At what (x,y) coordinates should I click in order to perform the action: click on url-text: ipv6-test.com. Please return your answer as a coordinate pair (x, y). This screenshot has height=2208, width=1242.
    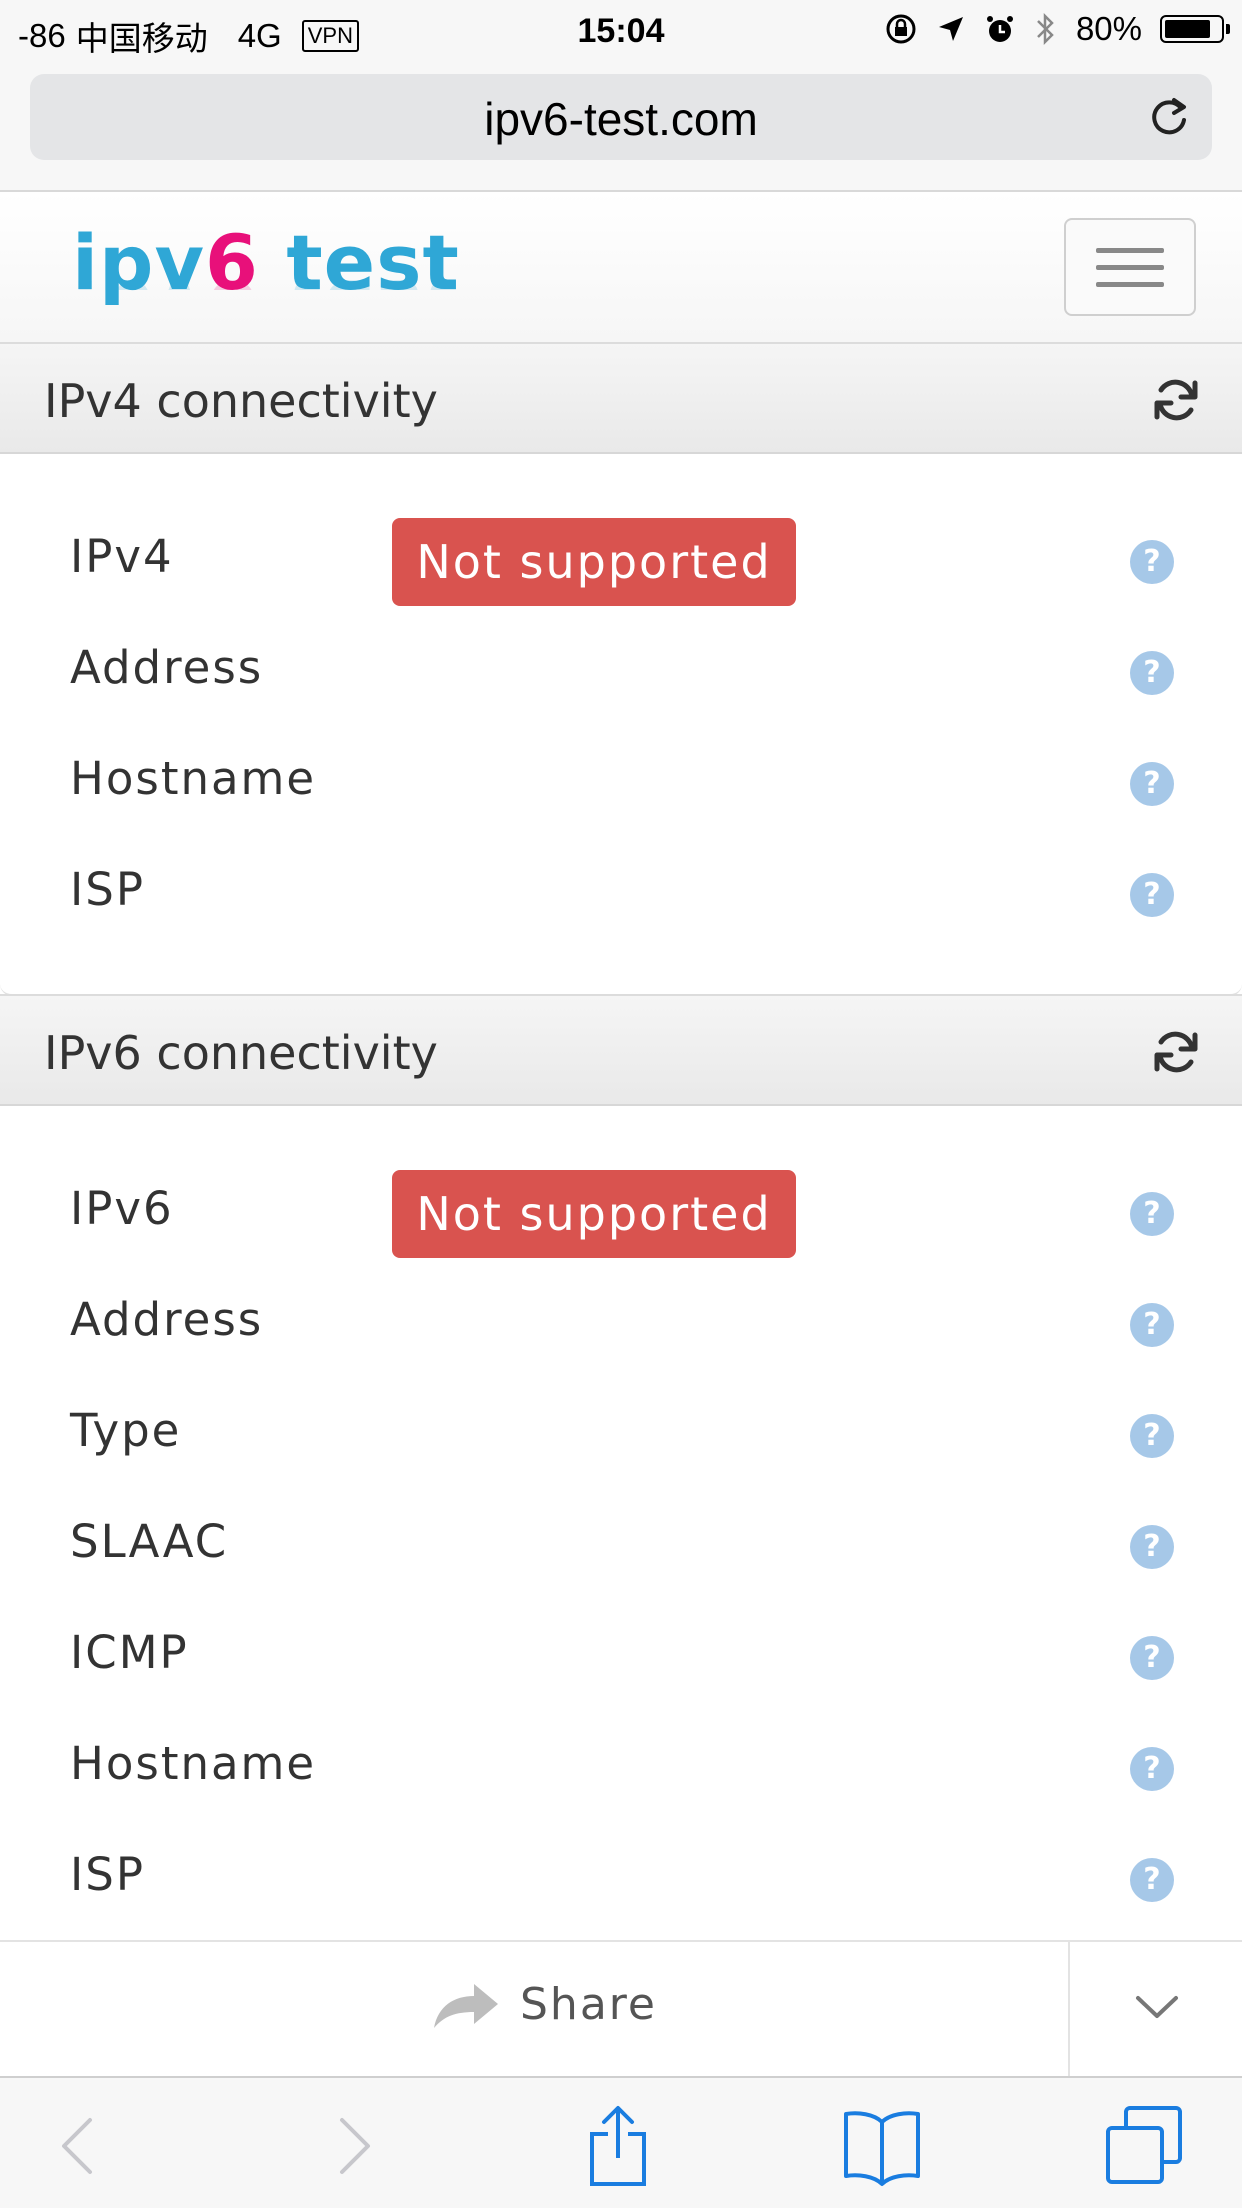
    Looking at the image, I should click on (621, 119).